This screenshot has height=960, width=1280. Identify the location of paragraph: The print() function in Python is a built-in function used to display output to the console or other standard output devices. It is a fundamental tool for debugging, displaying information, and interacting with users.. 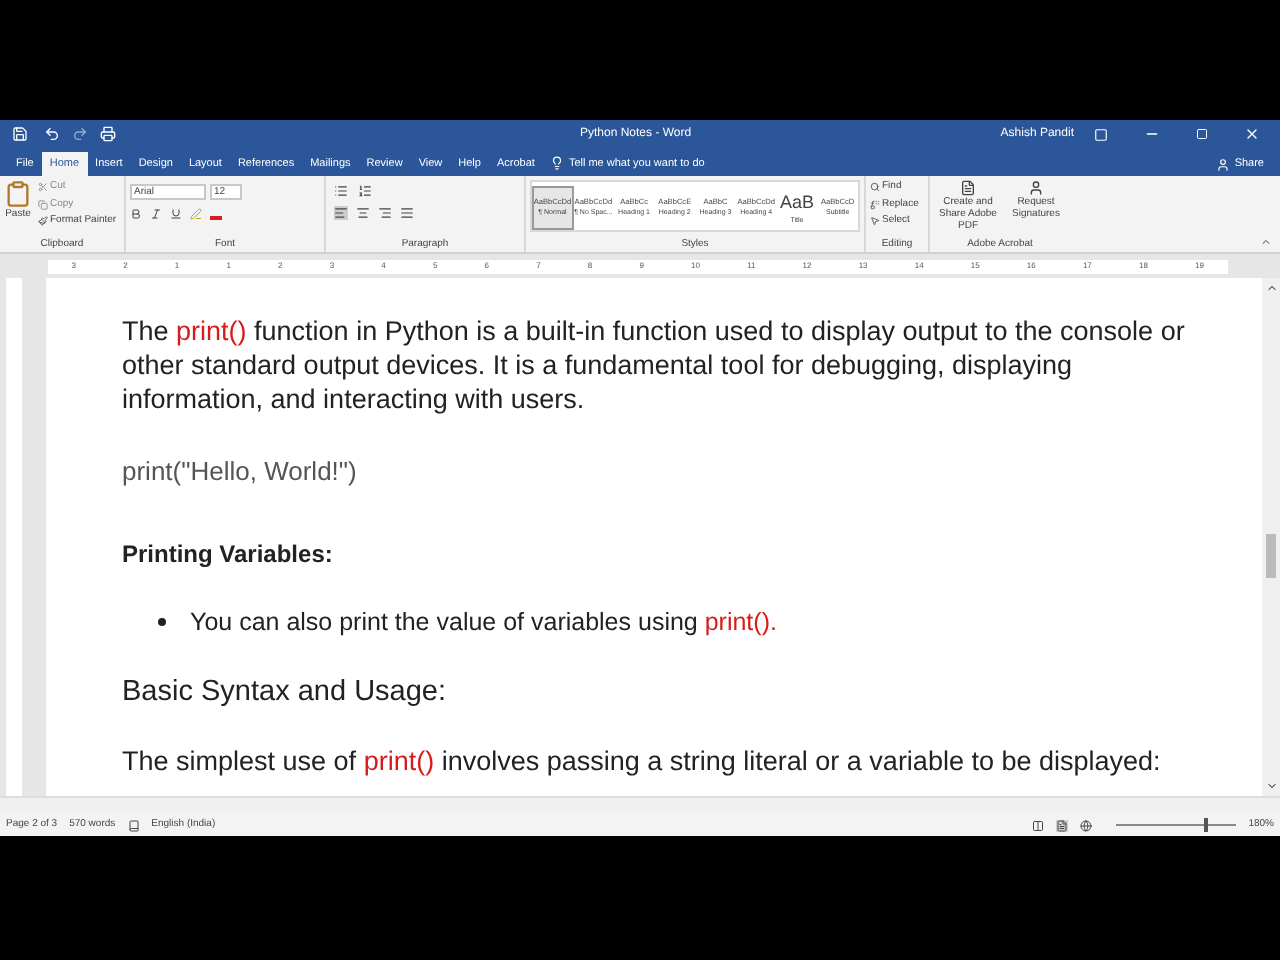
(654, 365).